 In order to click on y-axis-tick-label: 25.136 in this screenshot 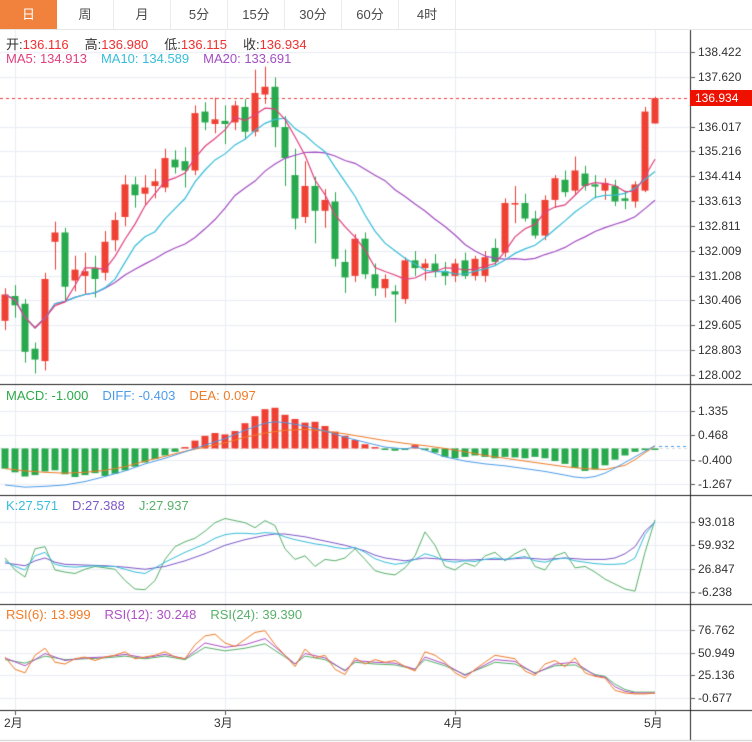, I will do `click(716, 675)`.